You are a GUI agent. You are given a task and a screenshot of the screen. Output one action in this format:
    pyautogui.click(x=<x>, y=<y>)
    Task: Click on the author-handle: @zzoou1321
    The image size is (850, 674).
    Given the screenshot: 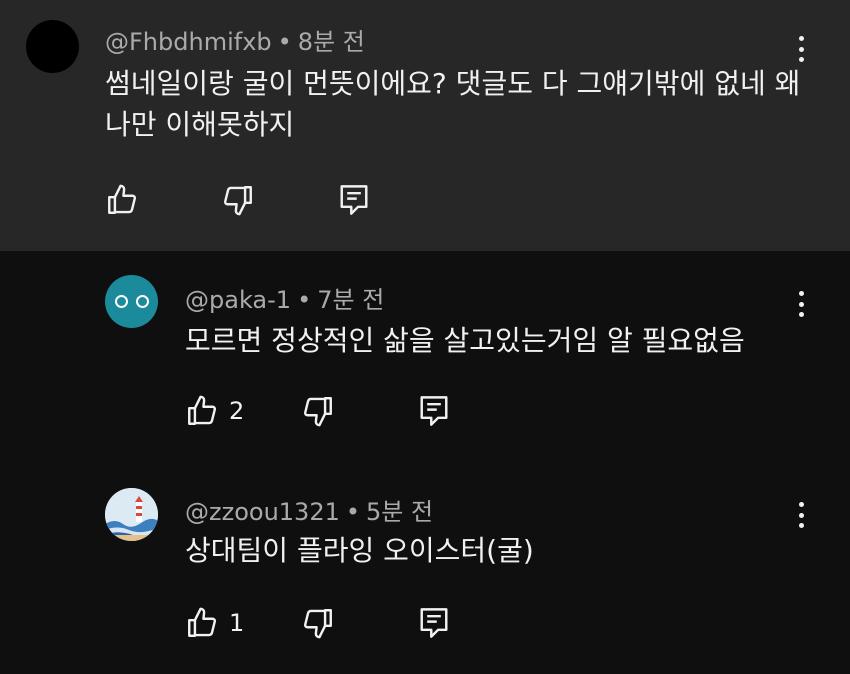 What is the action you would take?
    pyautogui.click(x=262, y=512)
    